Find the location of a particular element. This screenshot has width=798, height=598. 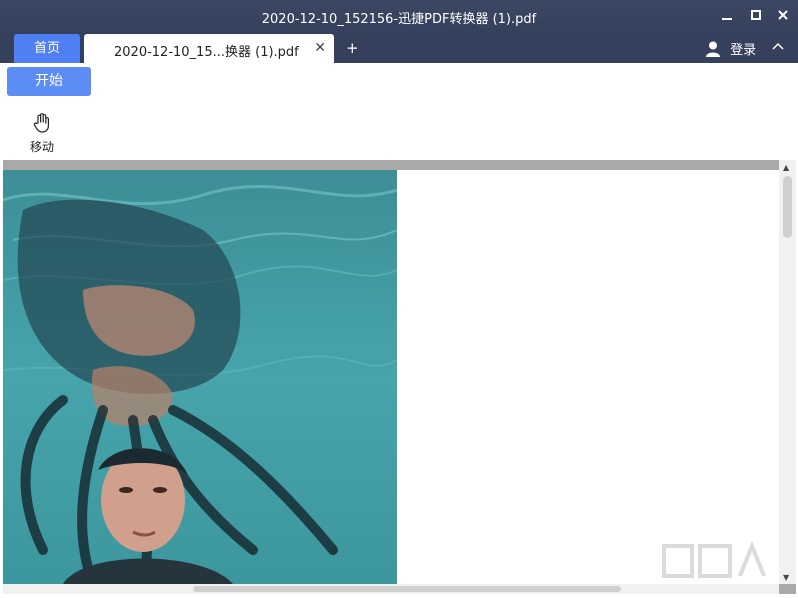

close-icon is located at coordinates (783, 16).